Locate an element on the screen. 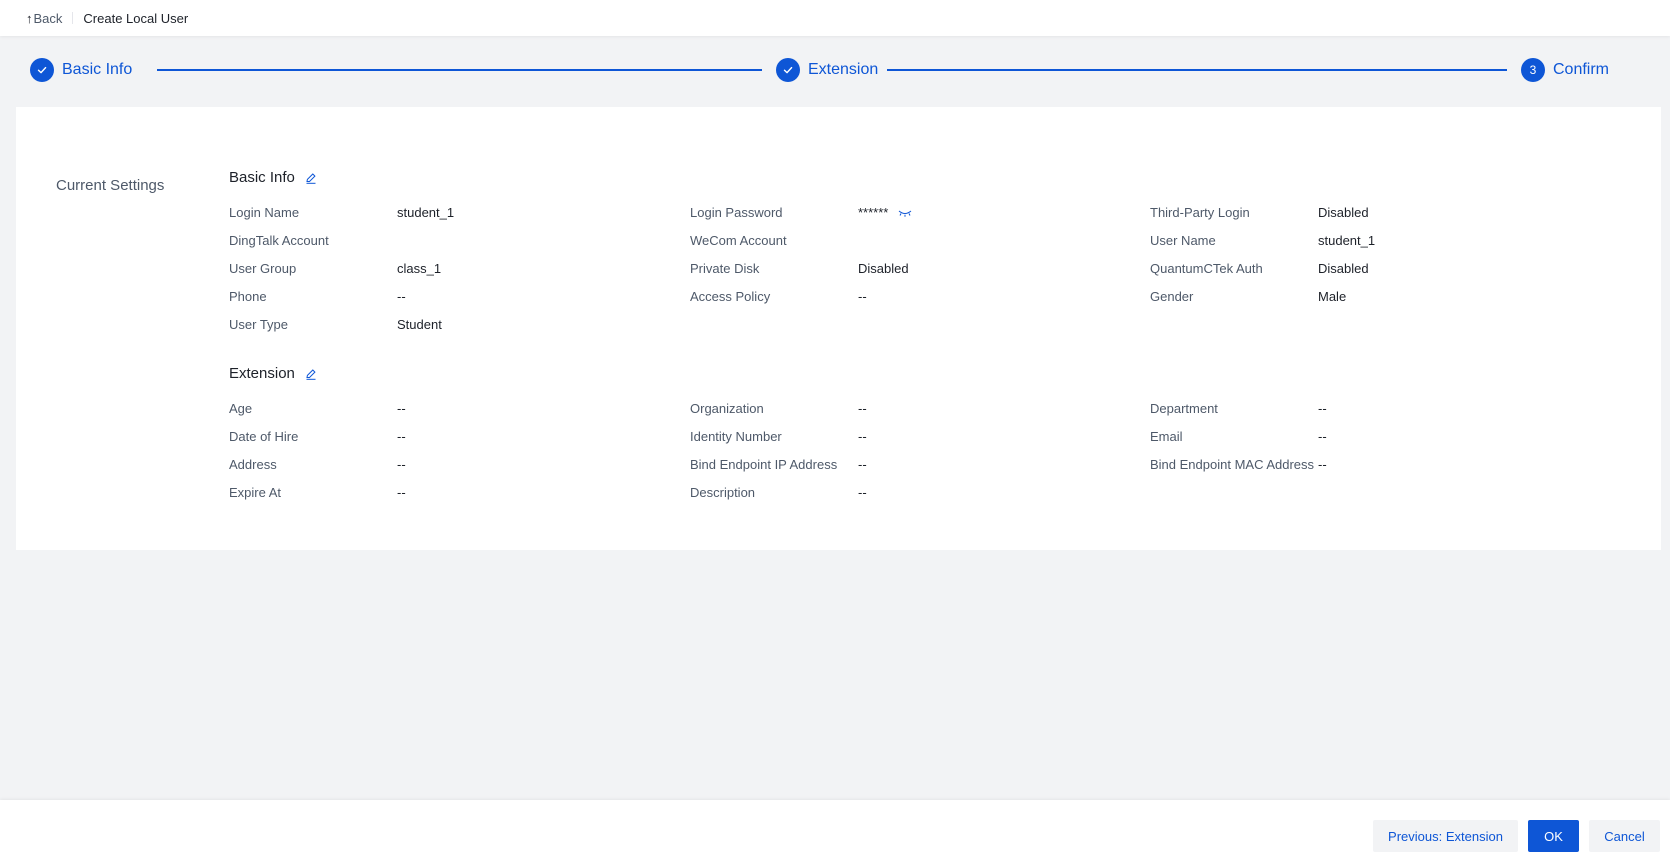  footer-bar: Previous: Extension OK Cancel is located at coordinates (835, 831).